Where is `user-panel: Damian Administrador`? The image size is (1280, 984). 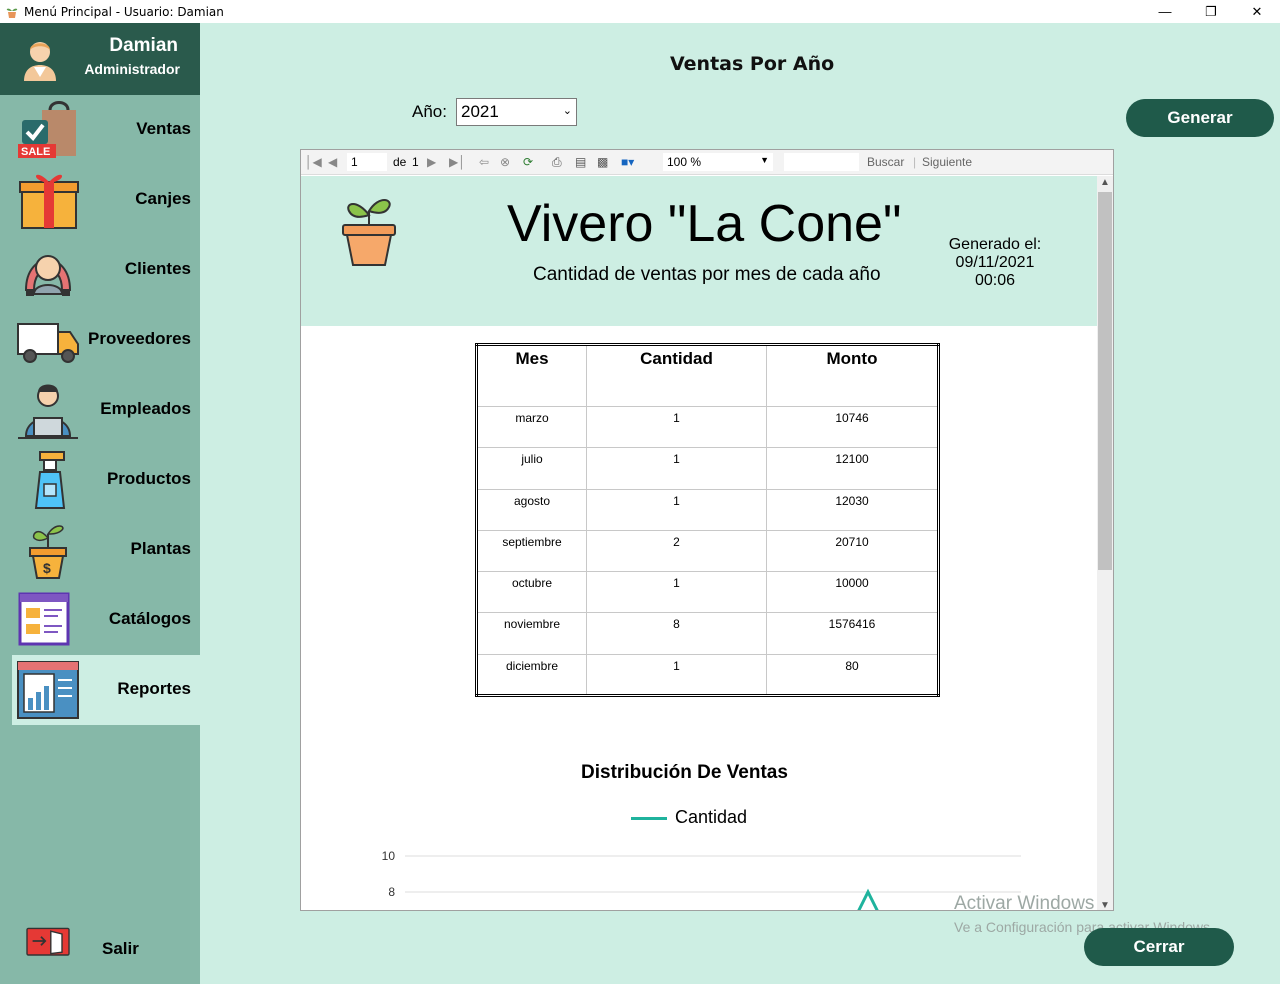 user-panel: Damian Administrador is located at coordinates (100, 59).